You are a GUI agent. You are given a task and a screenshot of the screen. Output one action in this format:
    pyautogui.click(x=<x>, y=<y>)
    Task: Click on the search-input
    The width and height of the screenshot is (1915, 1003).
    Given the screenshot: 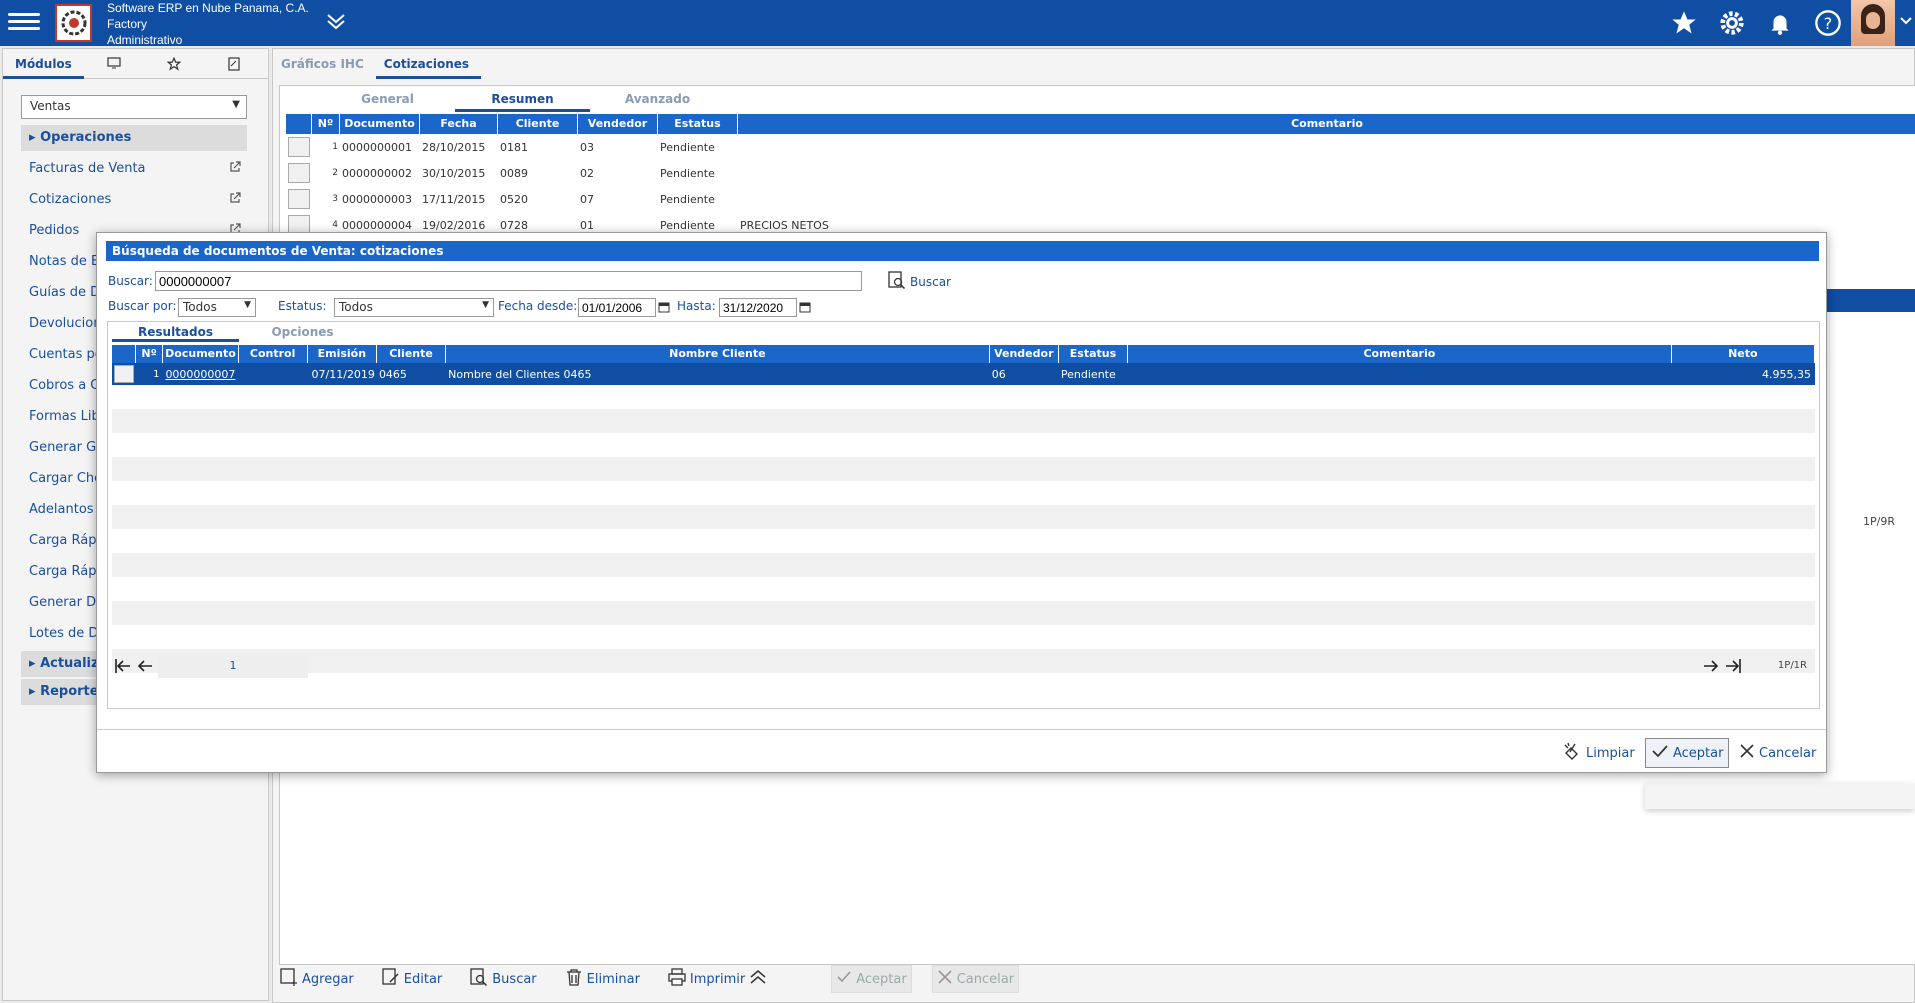 What is the action you would take?
    pyautogui.click(x=508, y=281)
    